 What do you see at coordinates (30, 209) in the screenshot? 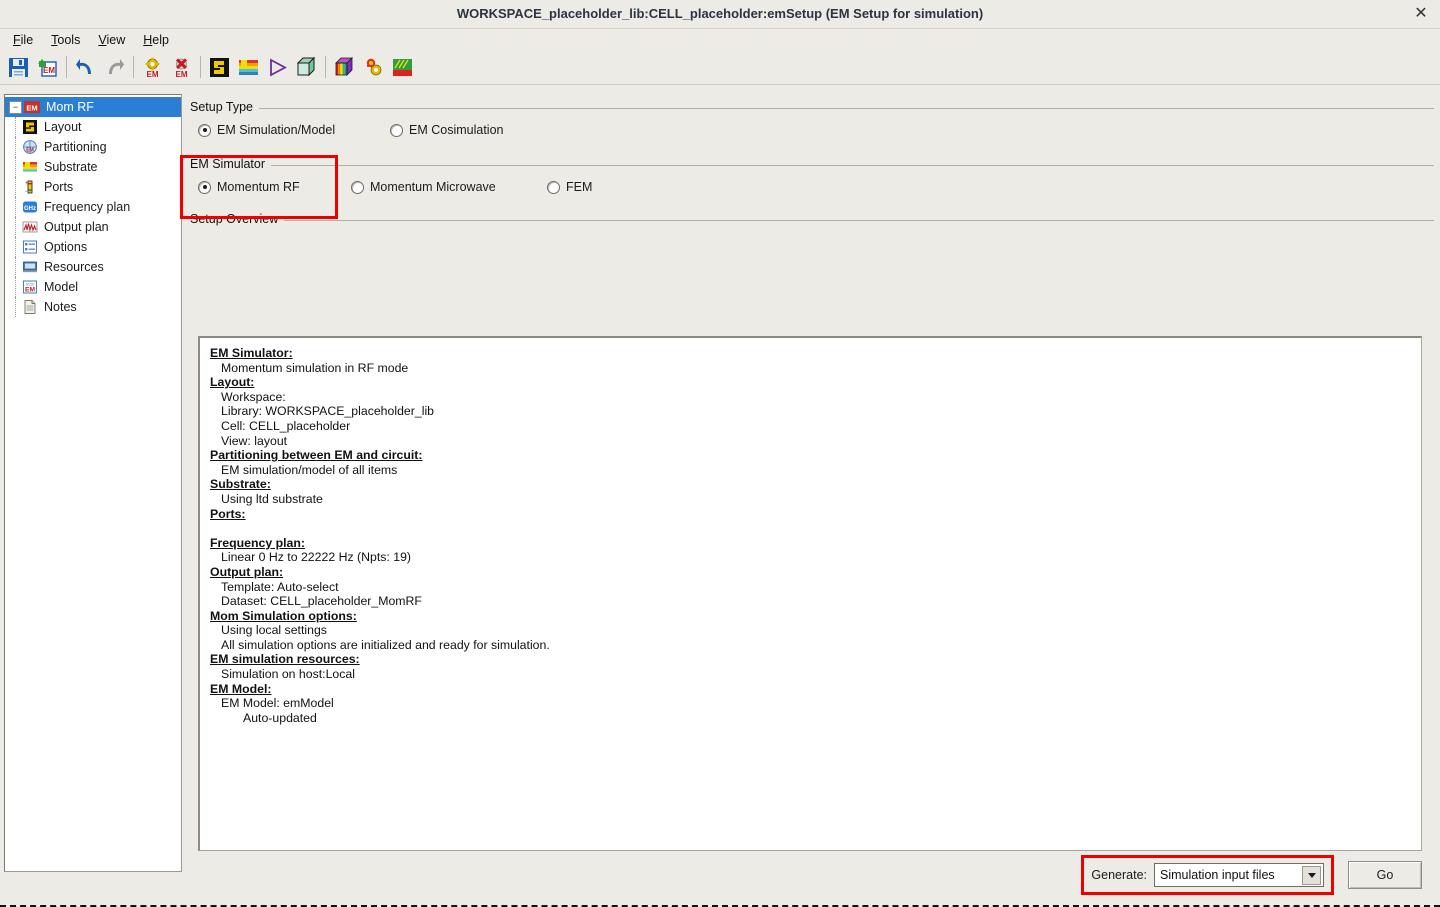
I see `svg-text: GHz` at bounding box center [30, 209].